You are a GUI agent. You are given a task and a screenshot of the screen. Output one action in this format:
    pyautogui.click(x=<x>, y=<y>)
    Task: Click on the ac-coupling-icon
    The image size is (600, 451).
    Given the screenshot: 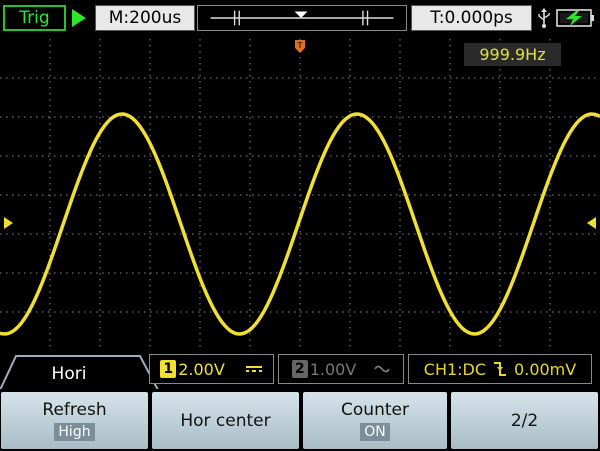 What is the action you would take?
    pyautogui.click(x=382, y=369)
    